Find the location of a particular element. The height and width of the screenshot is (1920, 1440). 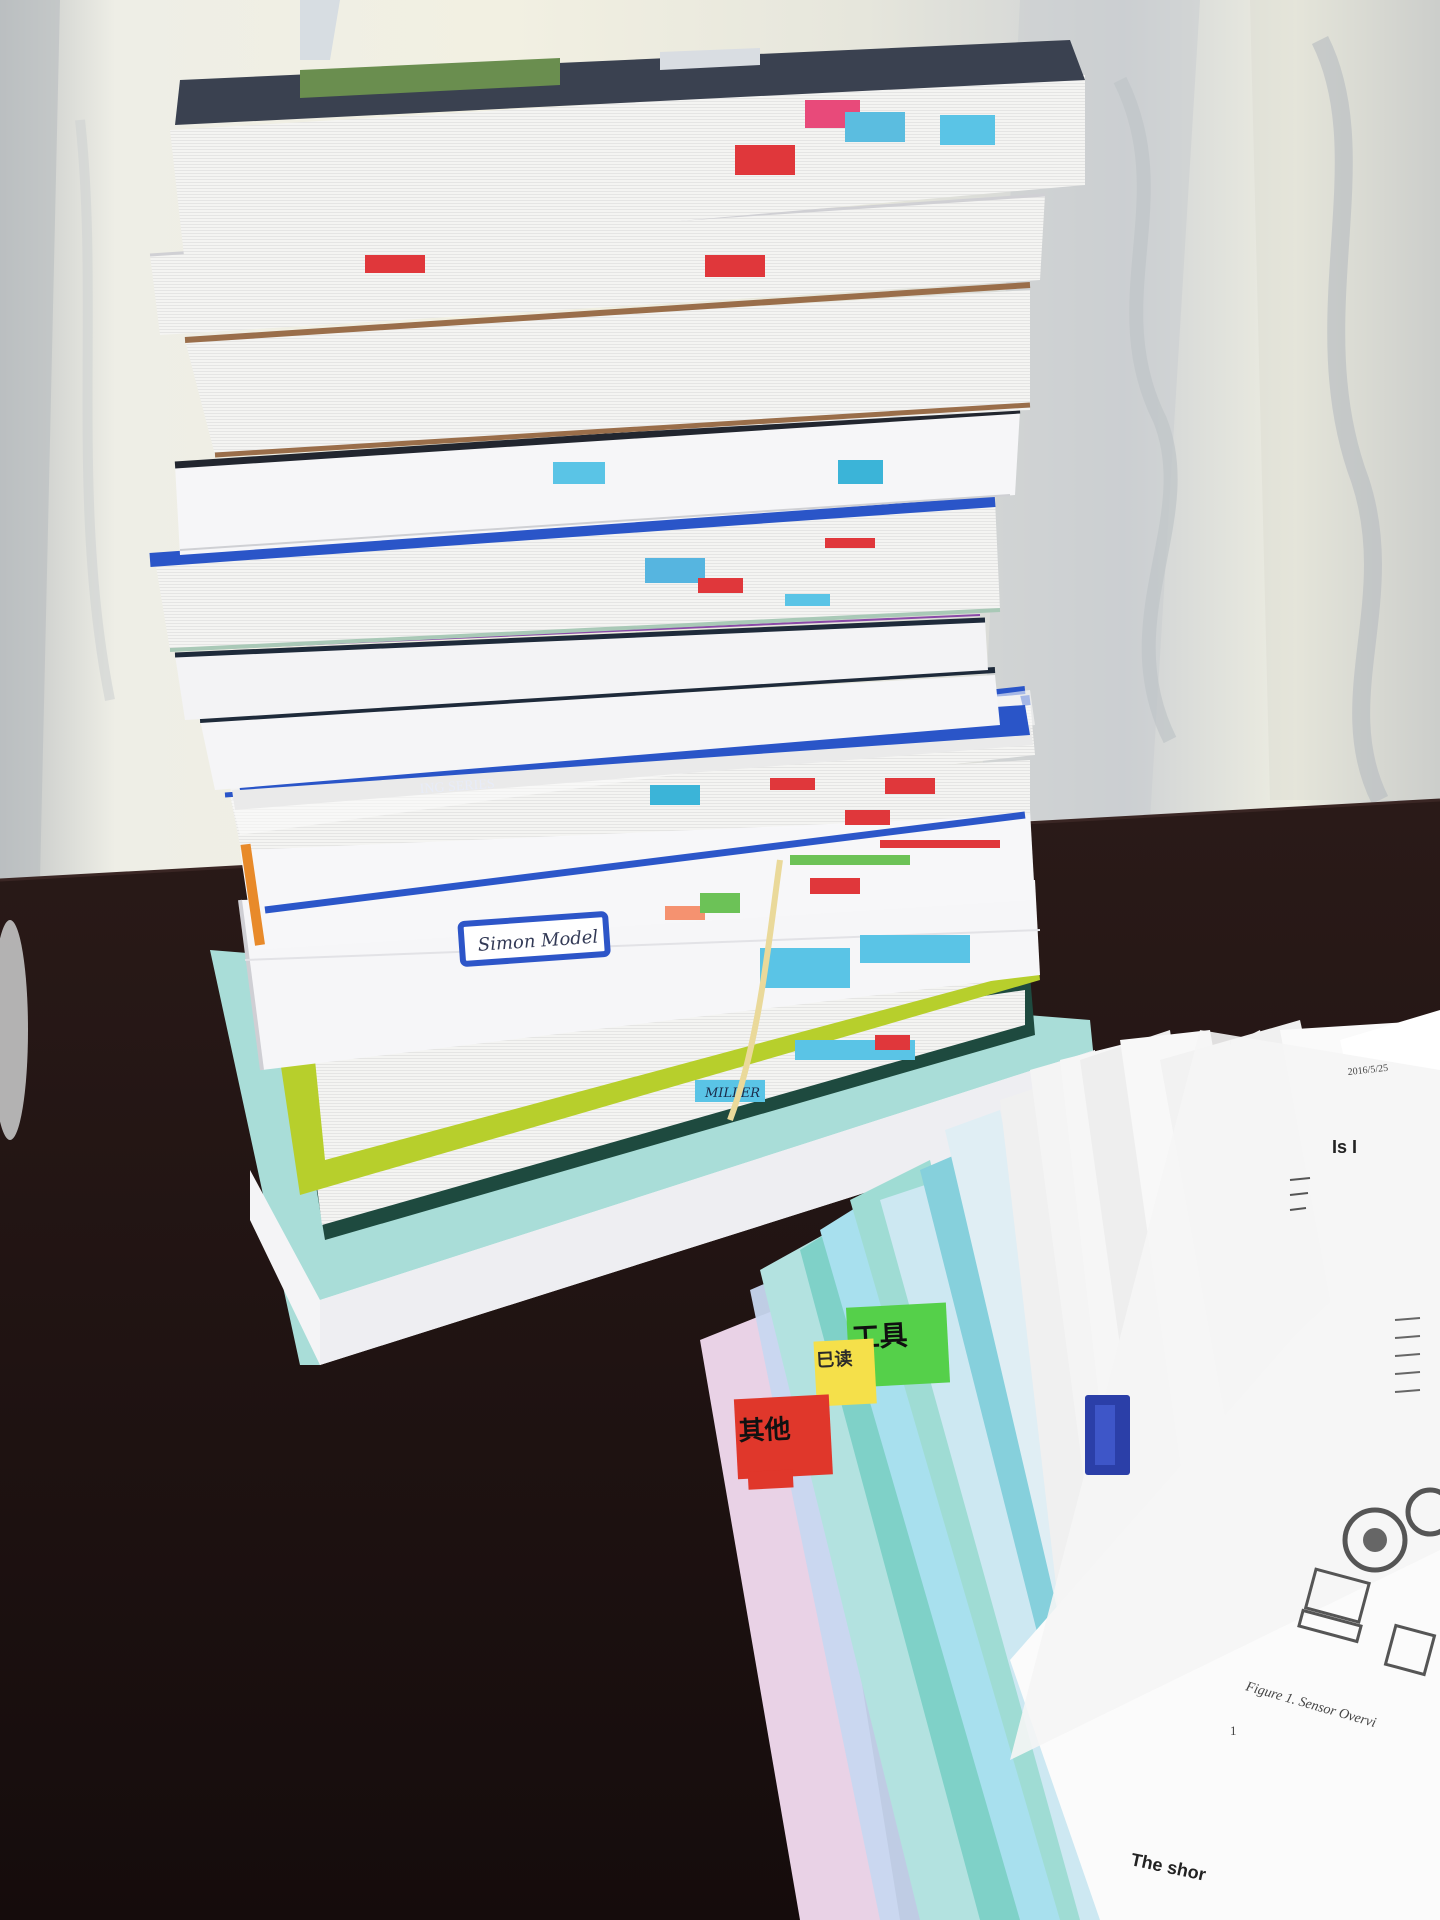

folder-tab-label: 巳读 is located at coordinates (834, 1360).